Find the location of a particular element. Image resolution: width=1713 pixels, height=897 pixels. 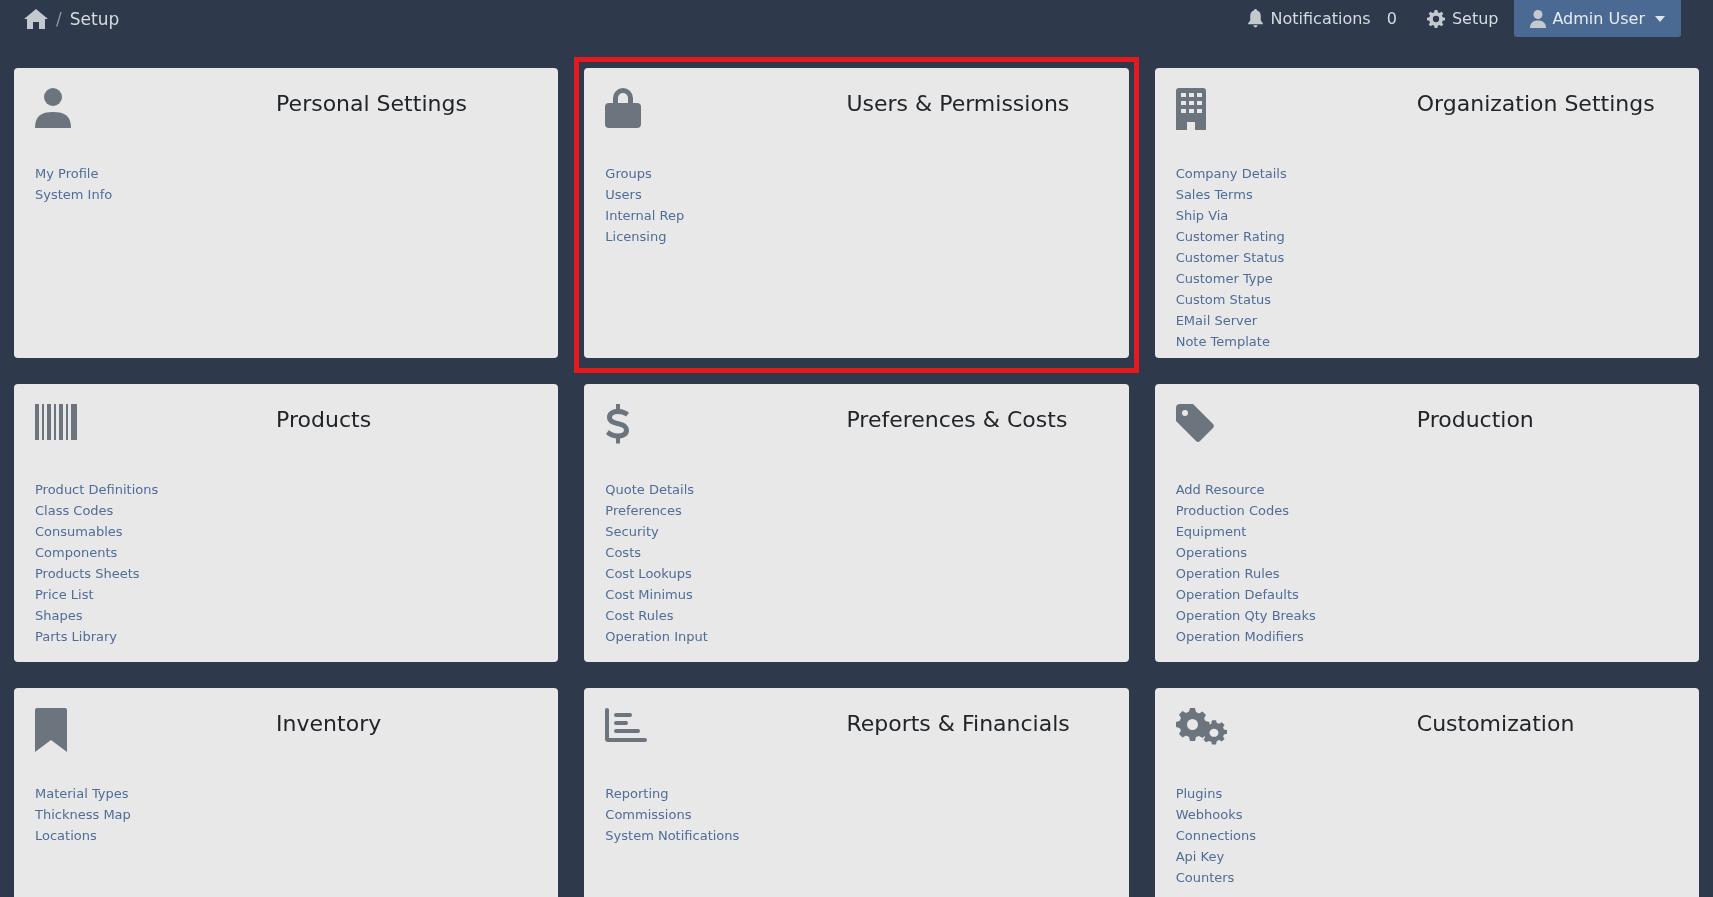

settings-link: Operation Defaults is located at coordinates (1237, 594).